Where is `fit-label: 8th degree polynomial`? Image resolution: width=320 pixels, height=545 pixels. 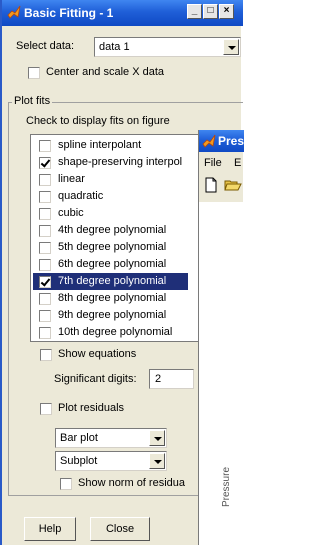 fit-label: 8th degree polynomial is located at coordinates (112, 298).